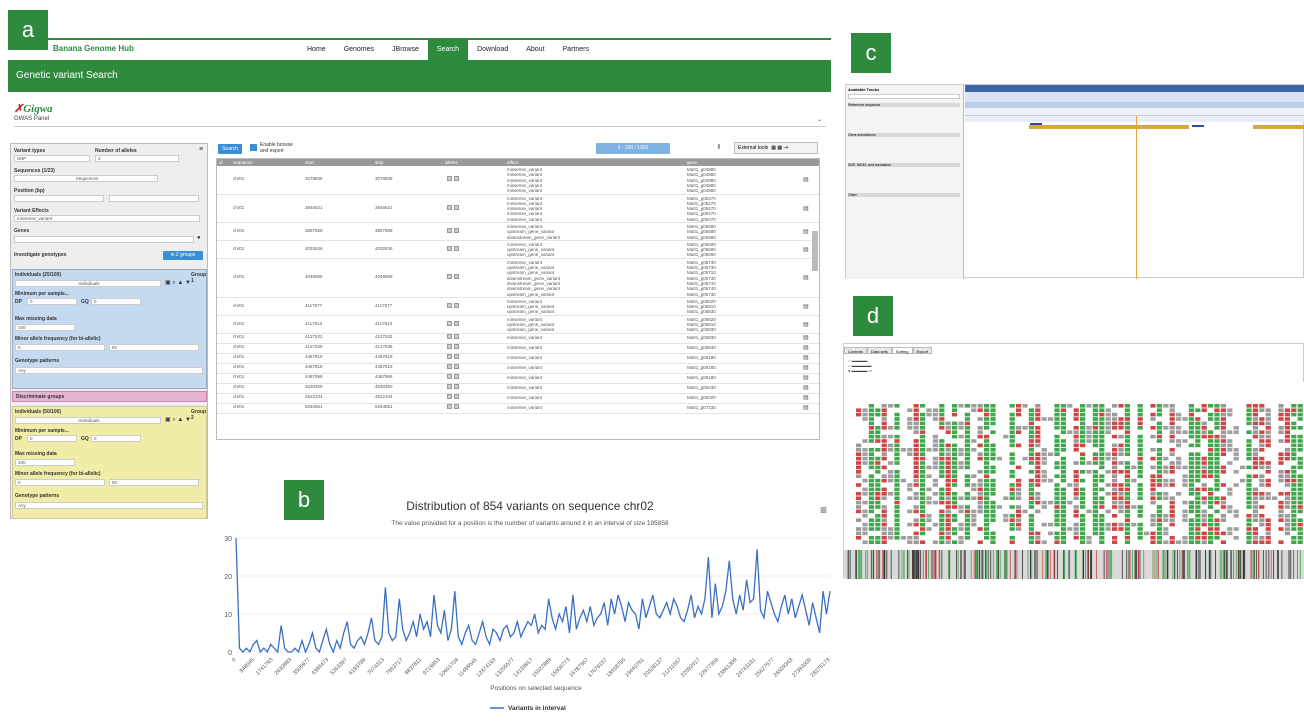  Describe the element at coordinates (59, 198) in the screenshot. I see `position-min-input` at that location.